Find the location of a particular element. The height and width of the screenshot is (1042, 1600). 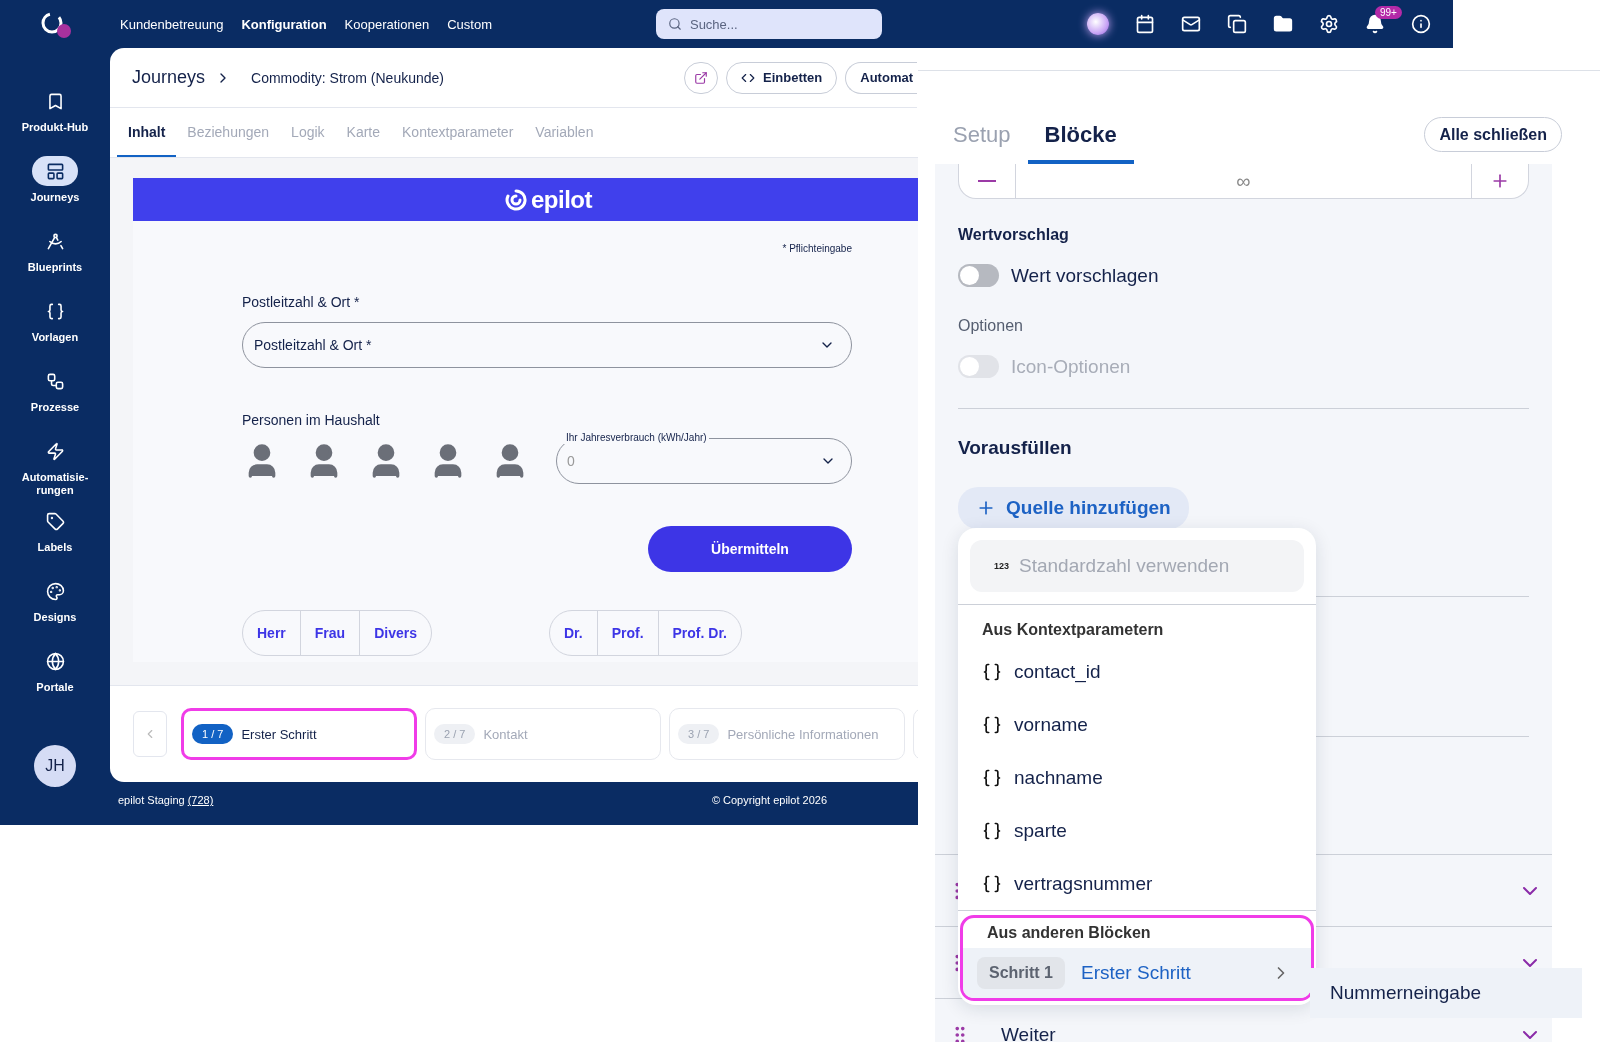

sidebar-label: Prozesse is located at coordinates (55, 407).